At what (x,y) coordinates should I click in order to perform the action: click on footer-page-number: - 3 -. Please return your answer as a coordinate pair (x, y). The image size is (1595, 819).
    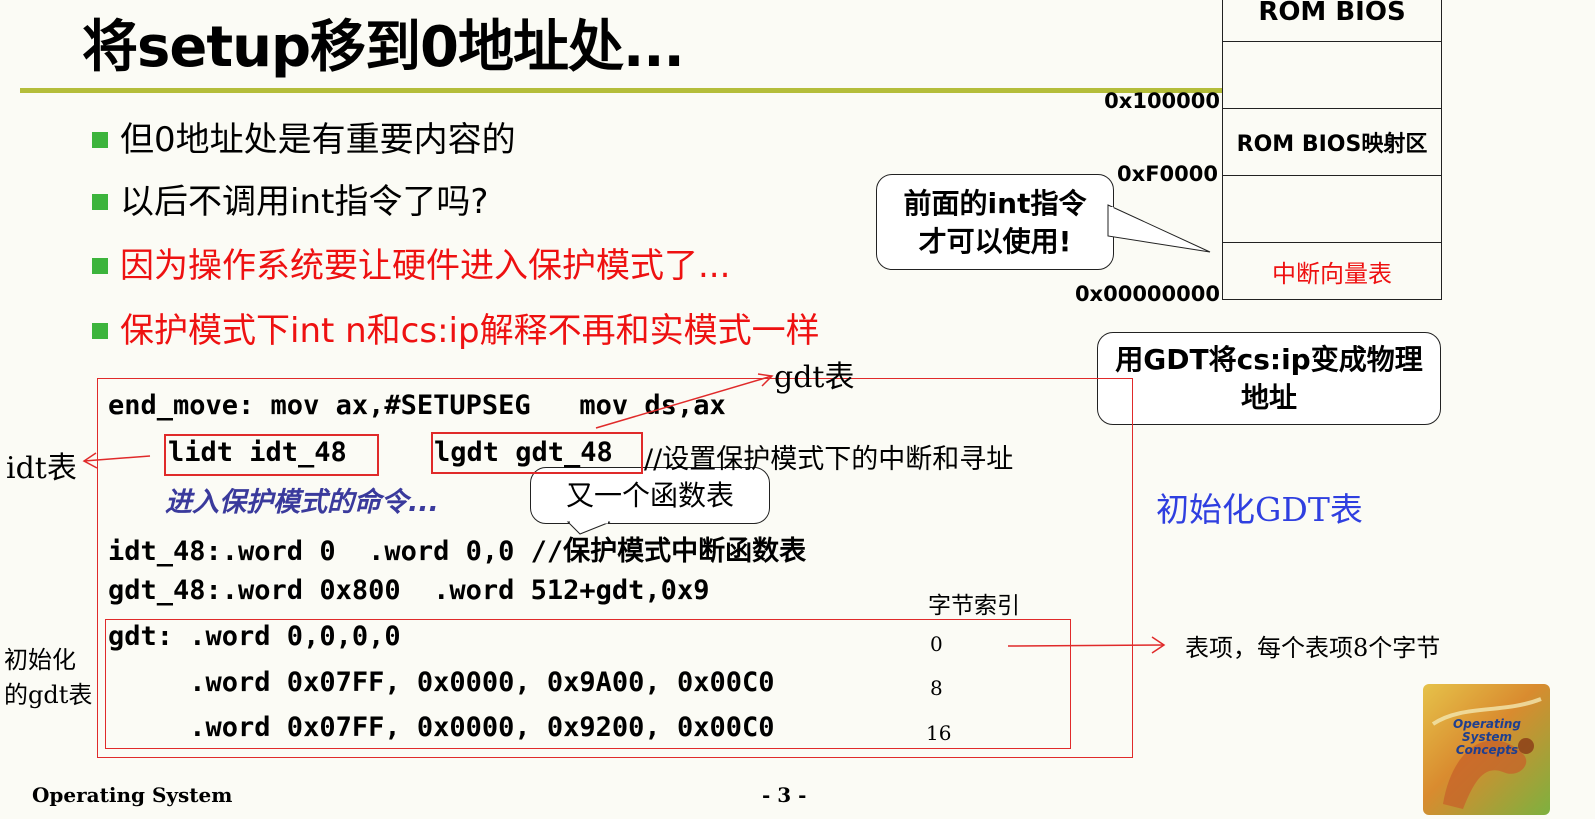
    Looking at the image, I should click on (784, 795).